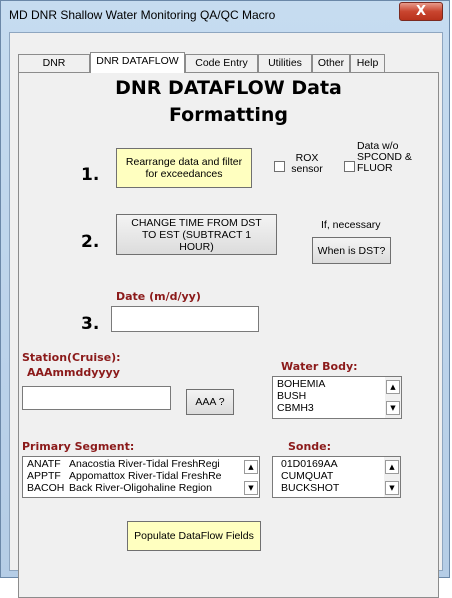 This screenshot has width=452, height=598. What do you see at coordinates (291, 396) in the screenshot?
I see `list-item: BUSH` at bounding box center [291, 396].